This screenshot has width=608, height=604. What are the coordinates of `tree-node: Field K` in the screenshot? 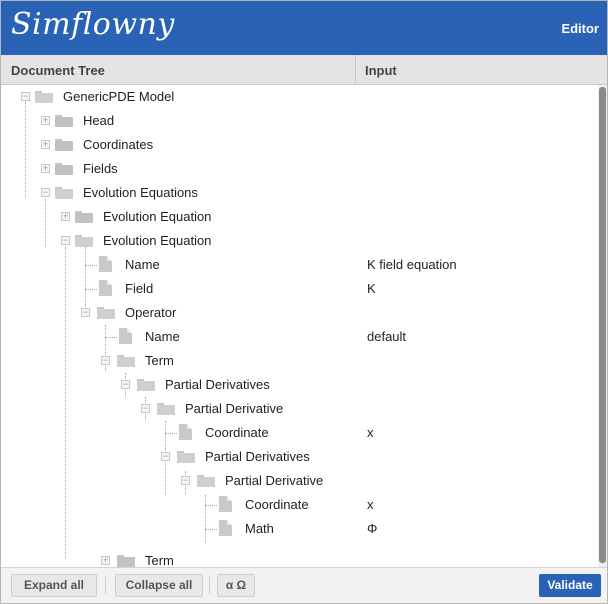 It's located at (299, 289).